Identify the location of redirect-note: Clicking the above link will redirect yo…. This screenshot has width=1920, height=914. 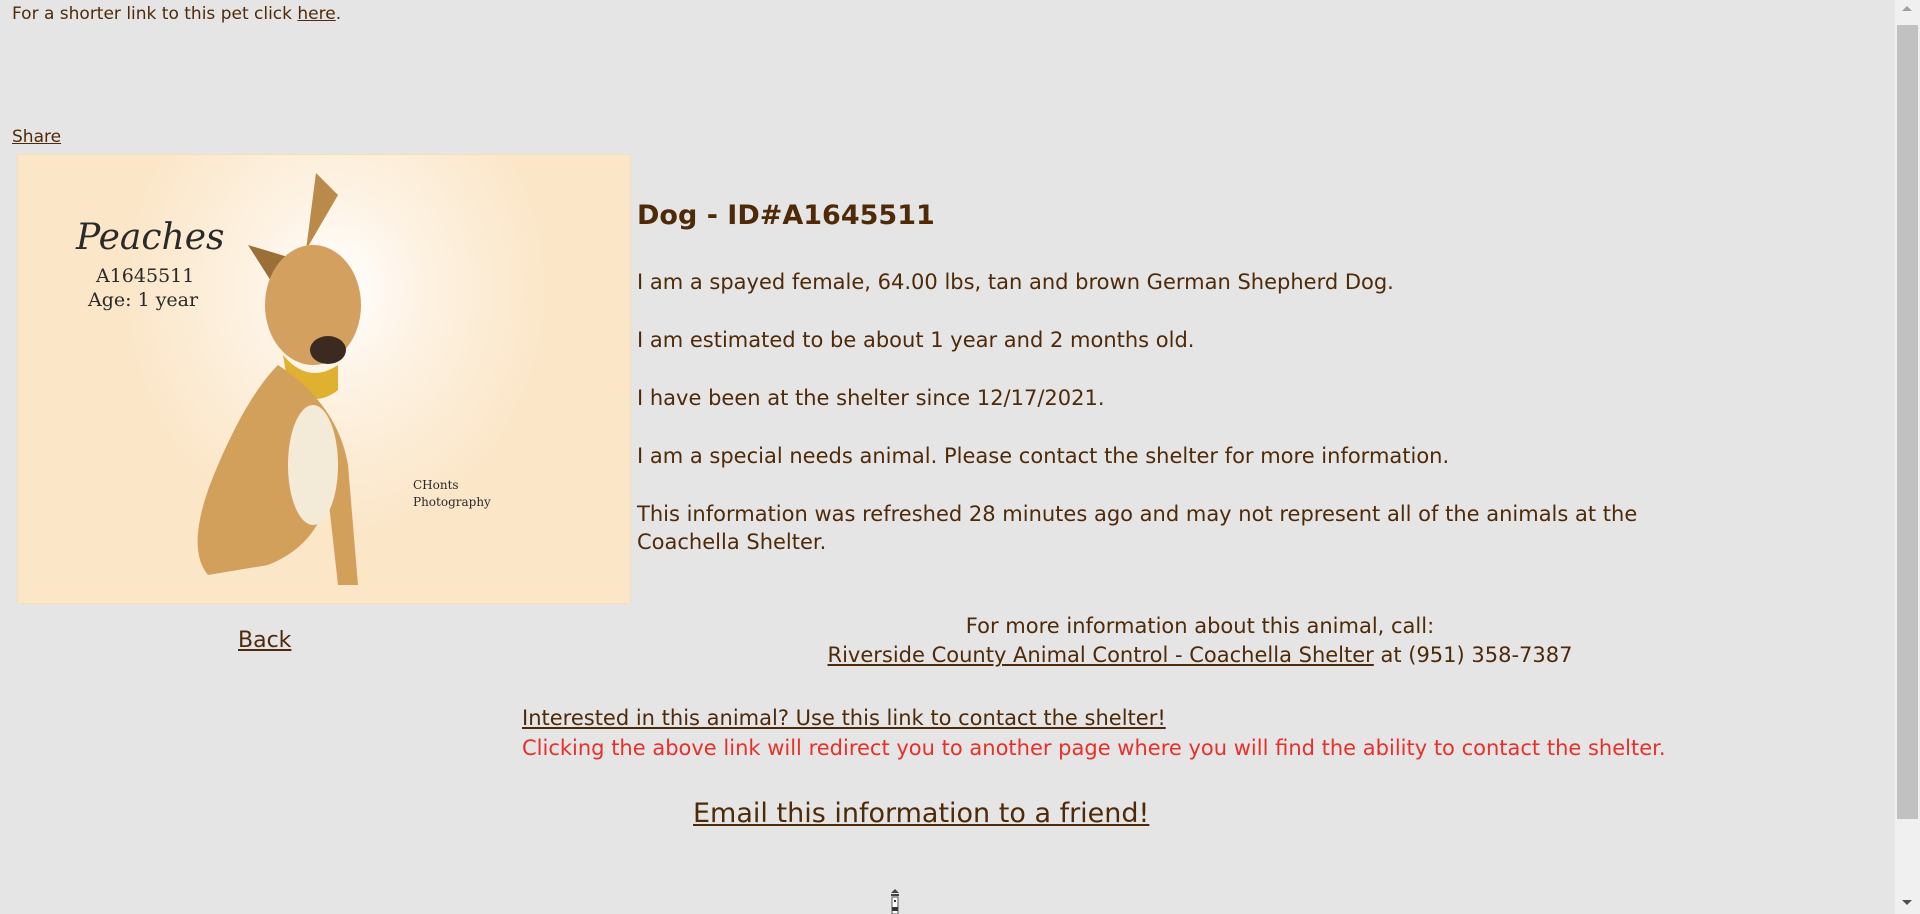
(1094, 748).